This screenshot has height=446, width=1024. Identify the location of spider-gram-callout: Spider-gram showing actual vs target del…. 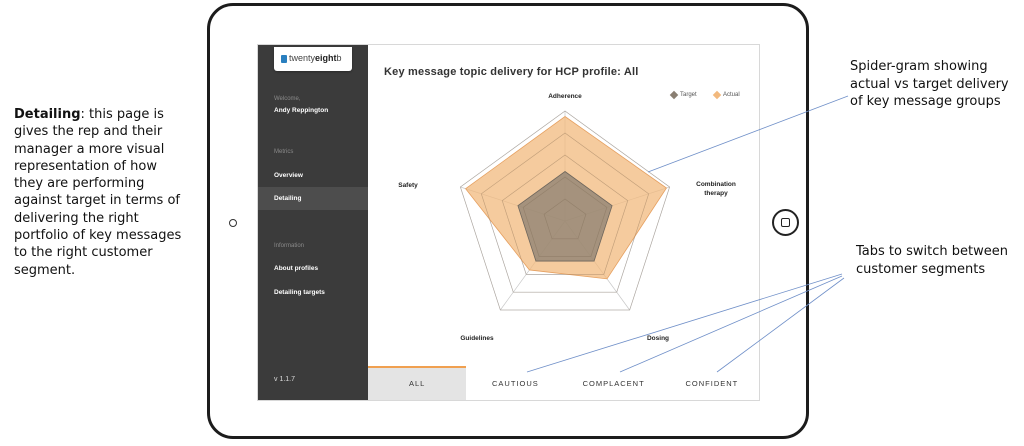
(929, 84).